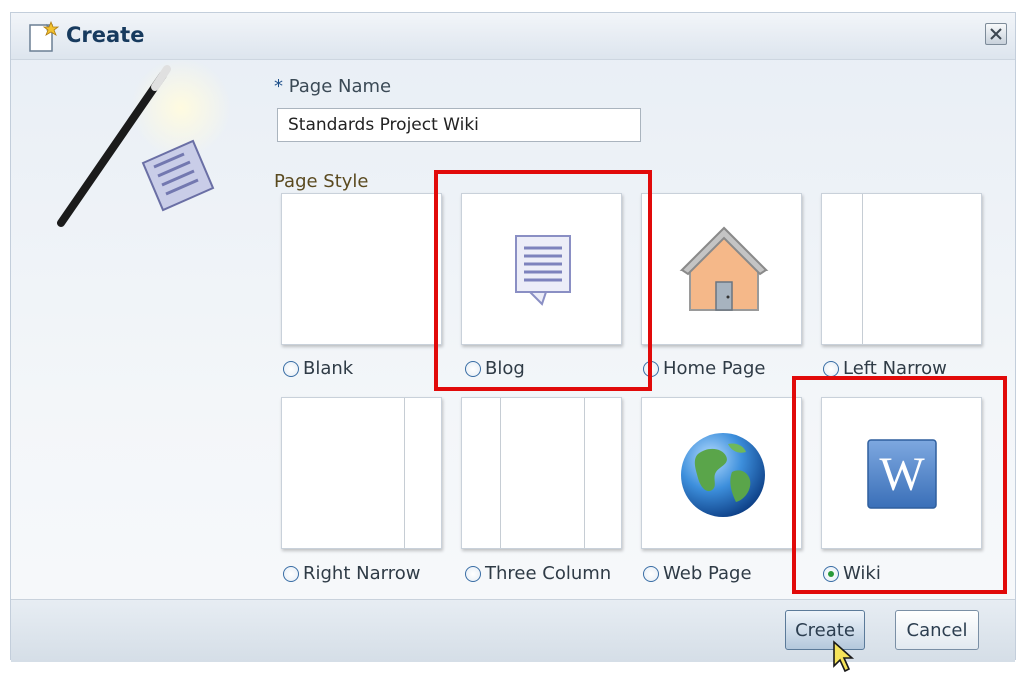  What do you see at coordinates (937, 630) in the screenshot?
I see `cancel-button: Cancel` at bounding box center [937, 630].